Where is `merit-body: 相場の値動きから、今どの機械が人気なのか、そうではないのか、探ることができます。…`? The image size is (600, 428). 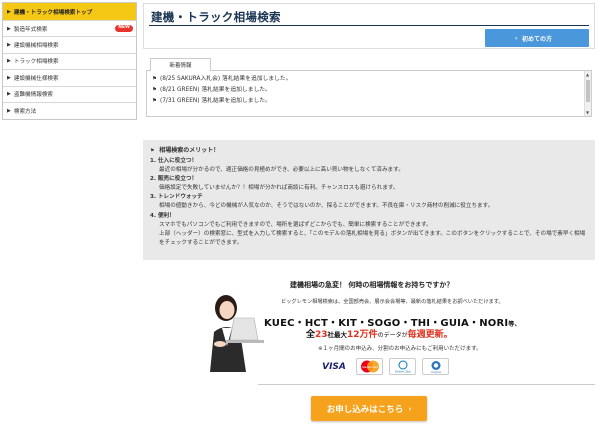
merit-body: 相場の値動きから、今どの機械が人気なのか、そうではないのか、探ることができます。… is located at coordinates (326, 206).